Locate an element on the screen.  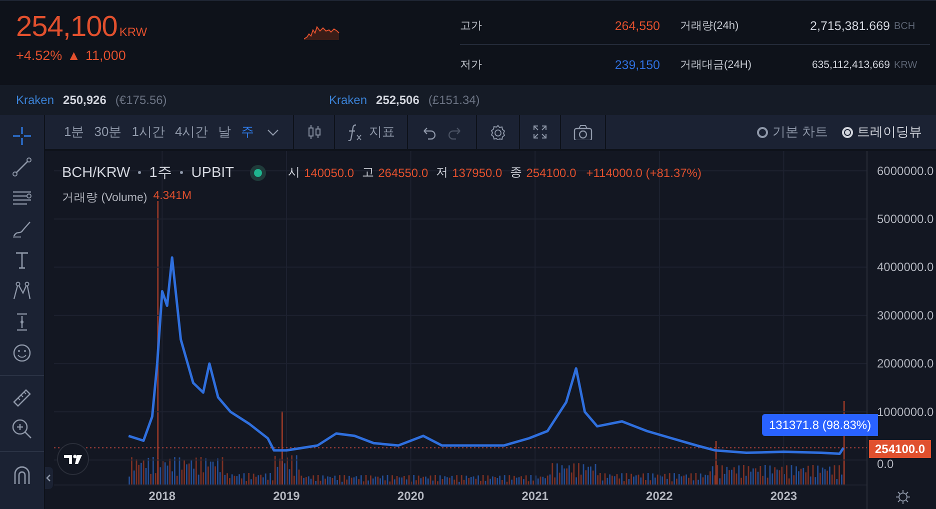
settings-icon is located at coordinates (903, 497).